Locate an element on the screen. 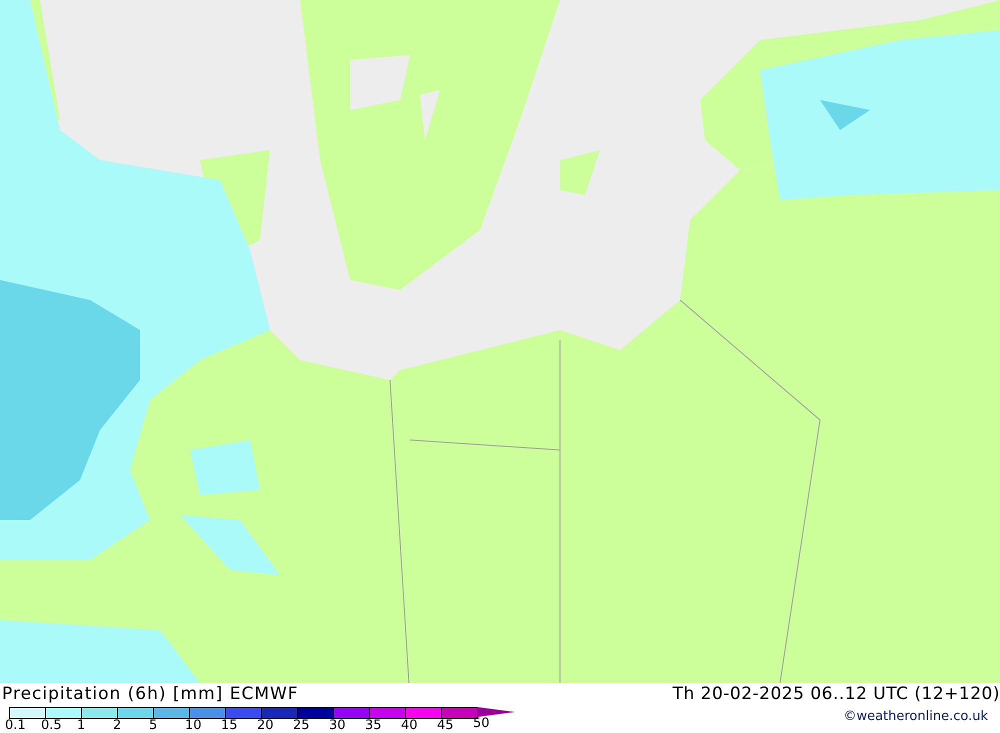 The image size is (1000, 733). legend-label: 2 is located at coordinates (117, 726).